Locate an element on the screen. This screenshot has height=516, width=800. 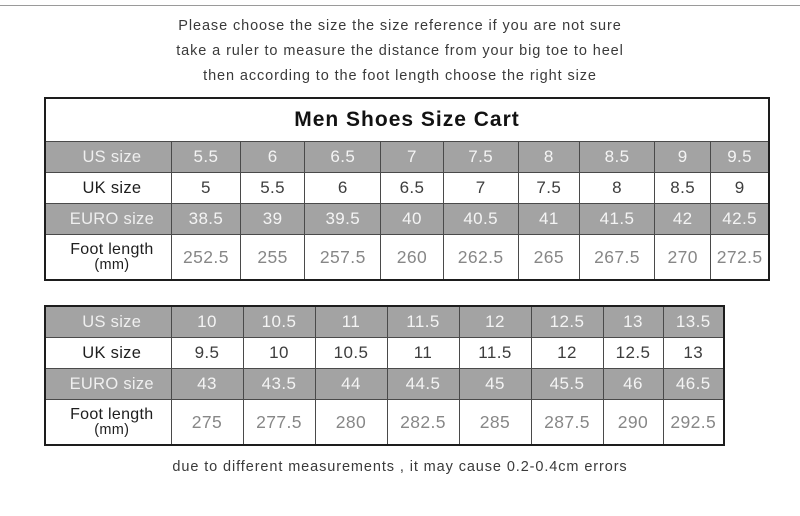
cell-foot-3: 280 is located at coordinates (351, 422).